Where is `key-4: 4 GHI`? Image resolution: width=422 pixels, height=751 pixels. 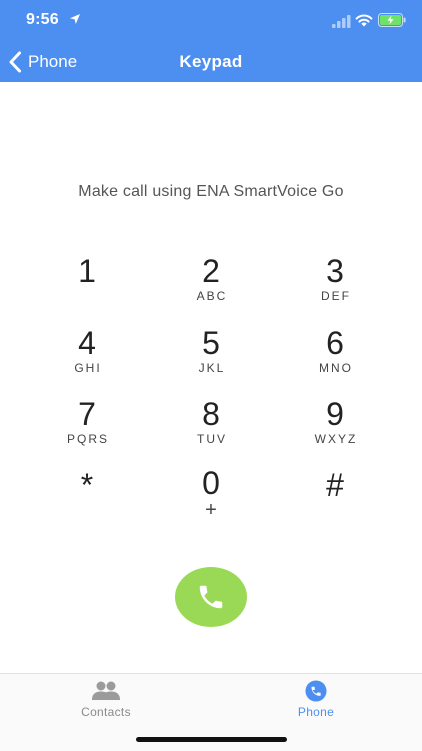 key-4: 4 GHI is located at coordinates (87, 359).